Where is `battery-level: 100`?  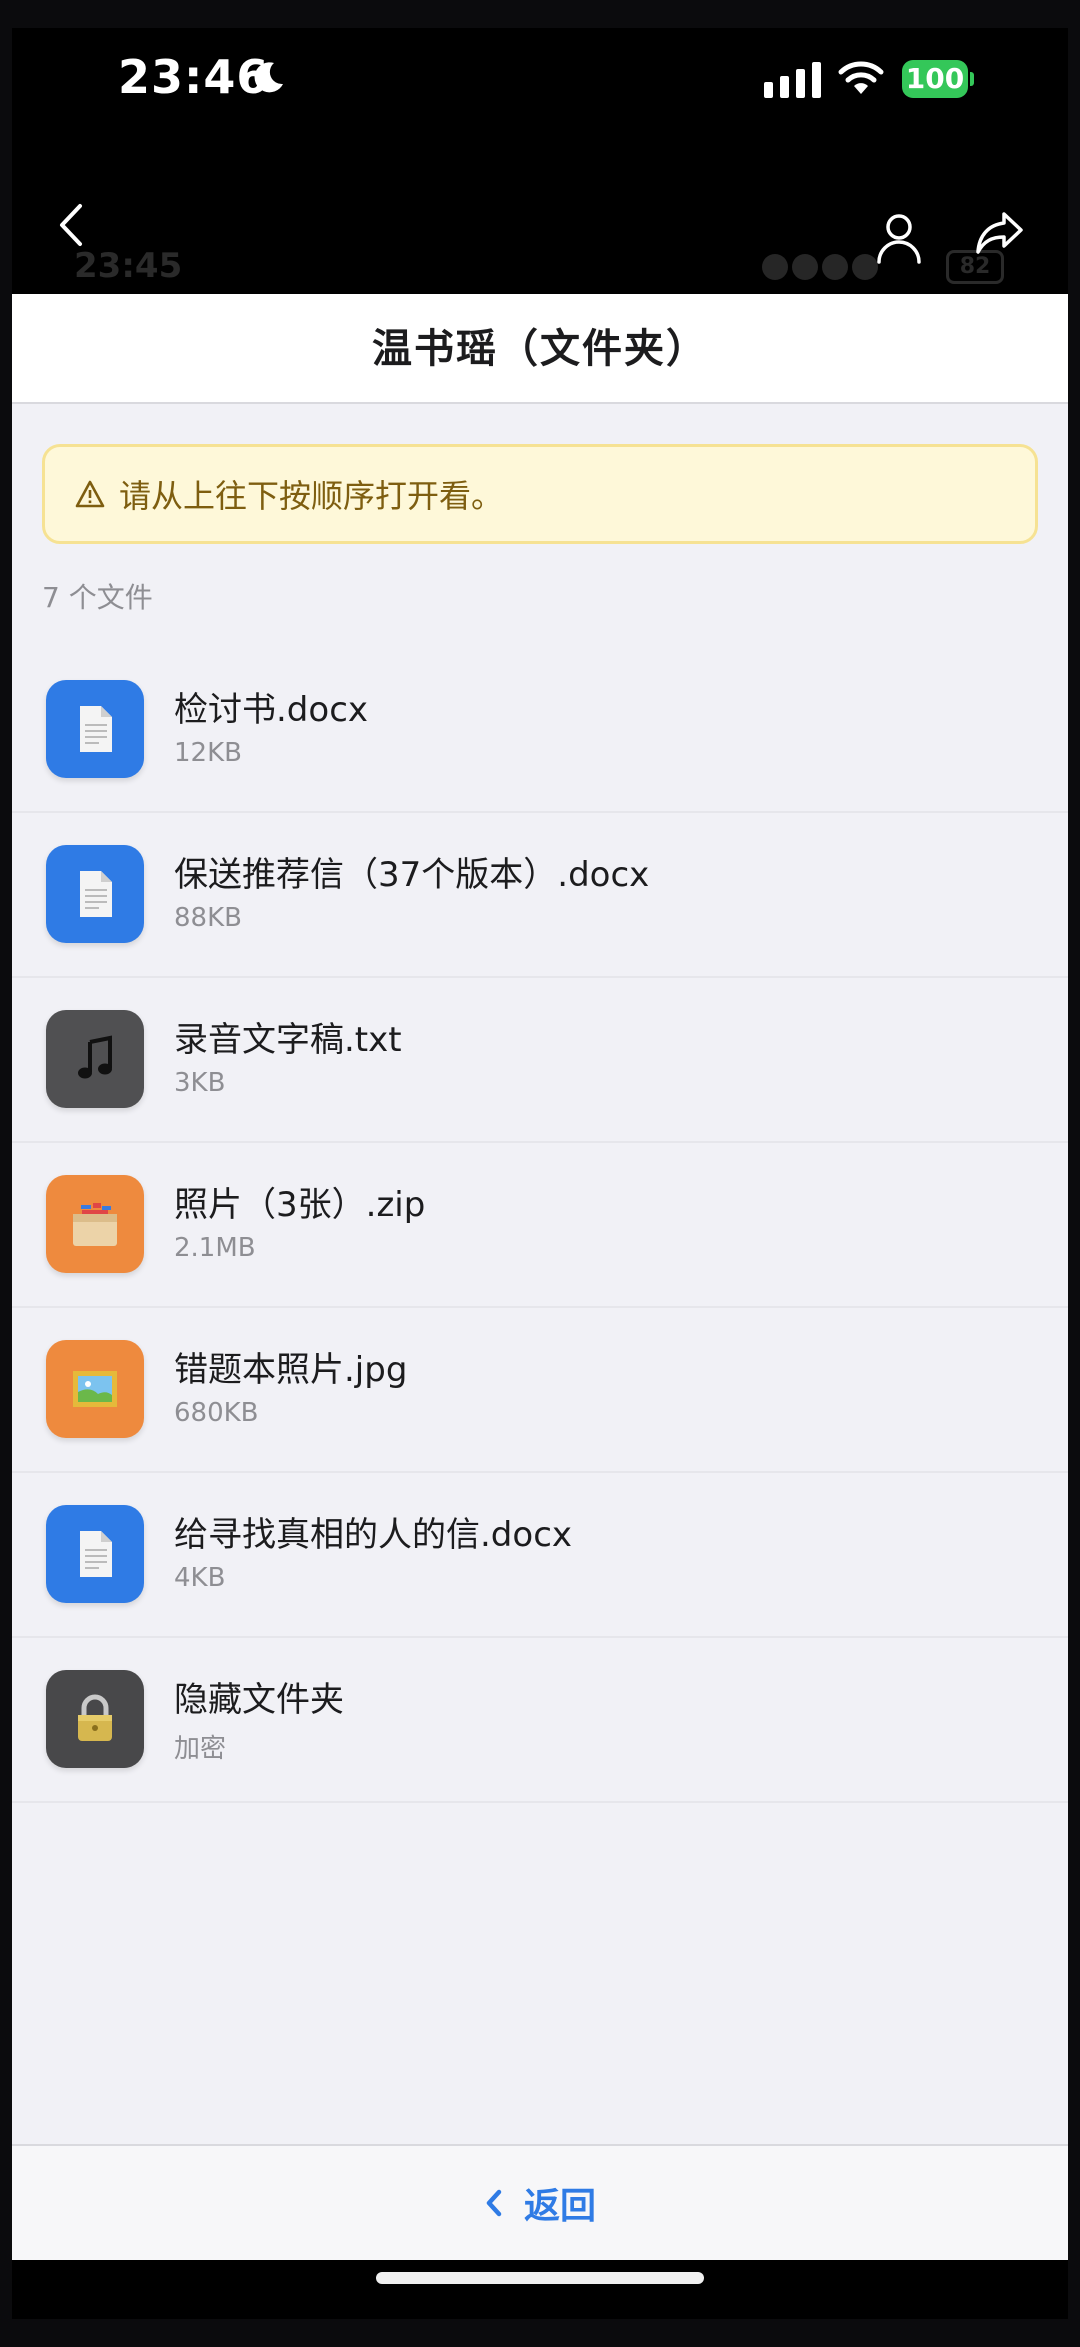
battery-level: 100 is located at coordinates (935, 79).